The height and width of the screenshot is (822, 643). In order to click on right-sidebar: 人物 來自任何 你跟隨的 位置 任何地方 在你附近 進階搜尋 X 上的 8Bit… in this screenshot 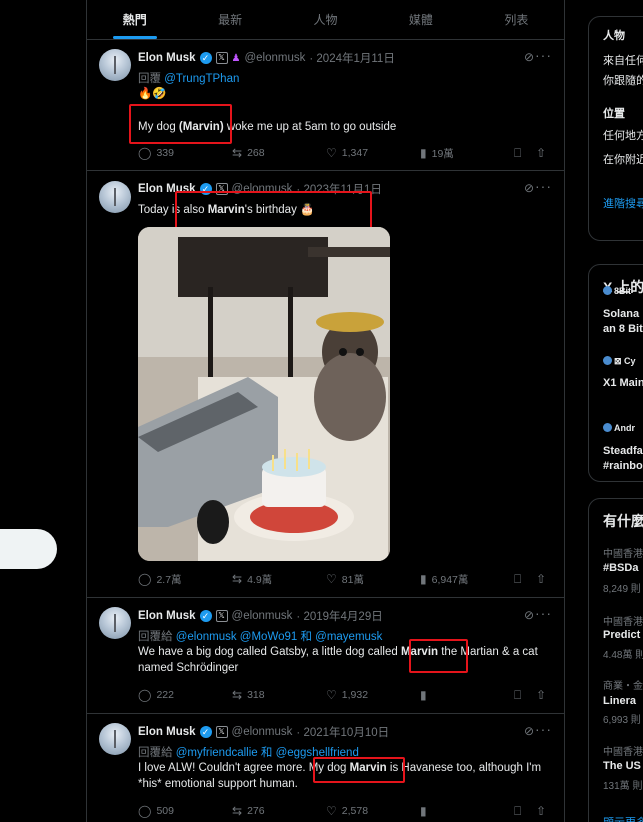, I will do `click(615, 411)`.